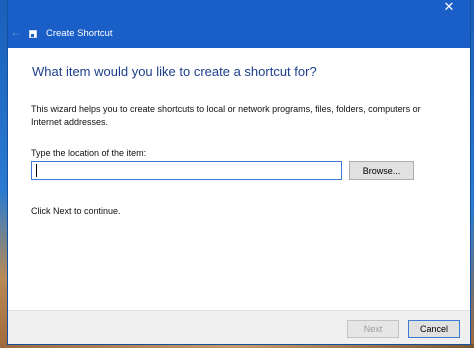  I want to click on location-label: Type the location of the item:, so click(89, 153).